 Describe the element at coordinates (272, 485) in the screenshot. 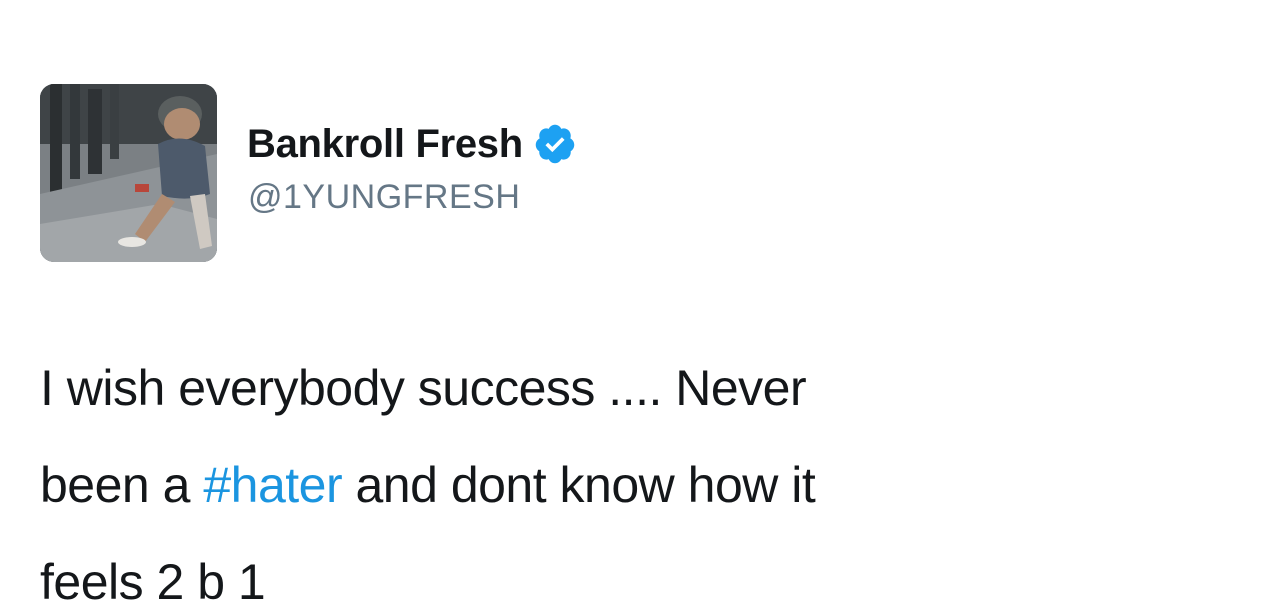

I see `hashtag-link: #hater` at that location.